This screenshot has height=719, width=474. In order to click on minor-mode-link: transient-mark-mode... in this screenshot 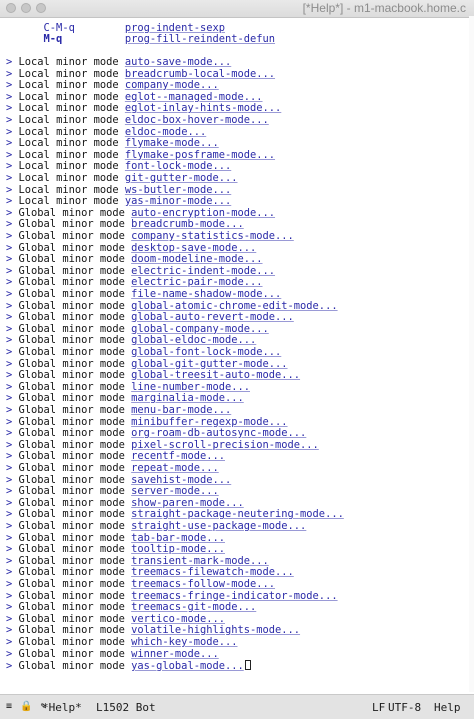, I will do `click(200, 561)`.